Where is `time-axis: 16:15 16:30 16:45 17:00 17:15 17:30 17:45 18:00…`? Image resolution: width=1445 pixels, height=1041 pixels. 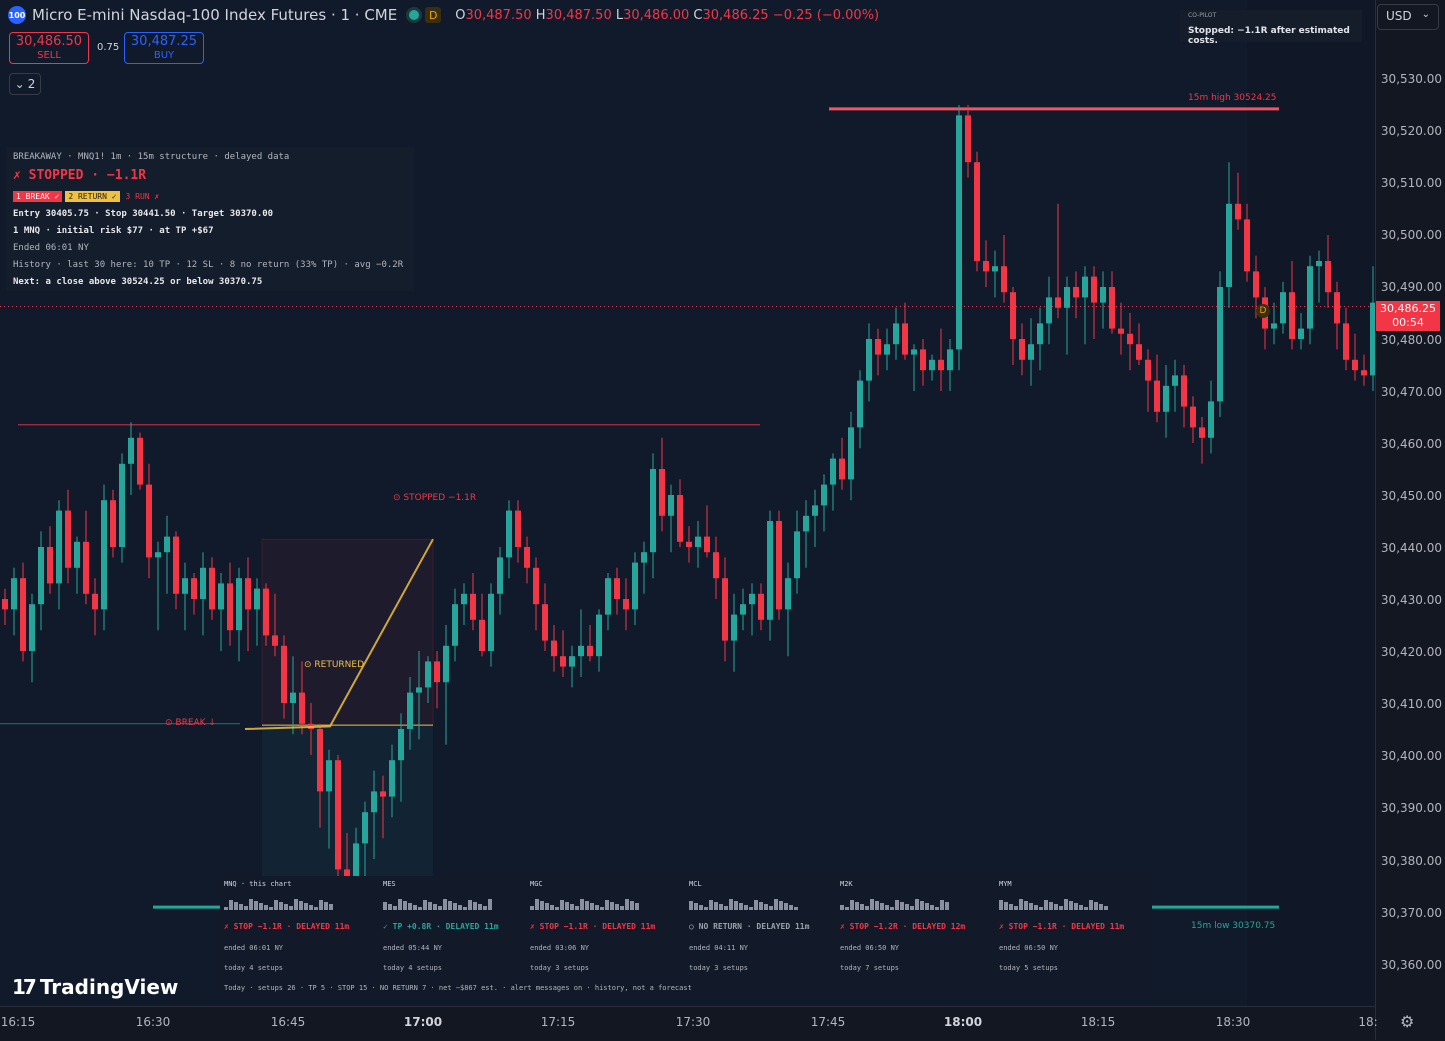
time-axis: 16:15 16:30 16:45 17:00 17:15 17:30 17:45 18:00… is located at coordinates (689, 1023).